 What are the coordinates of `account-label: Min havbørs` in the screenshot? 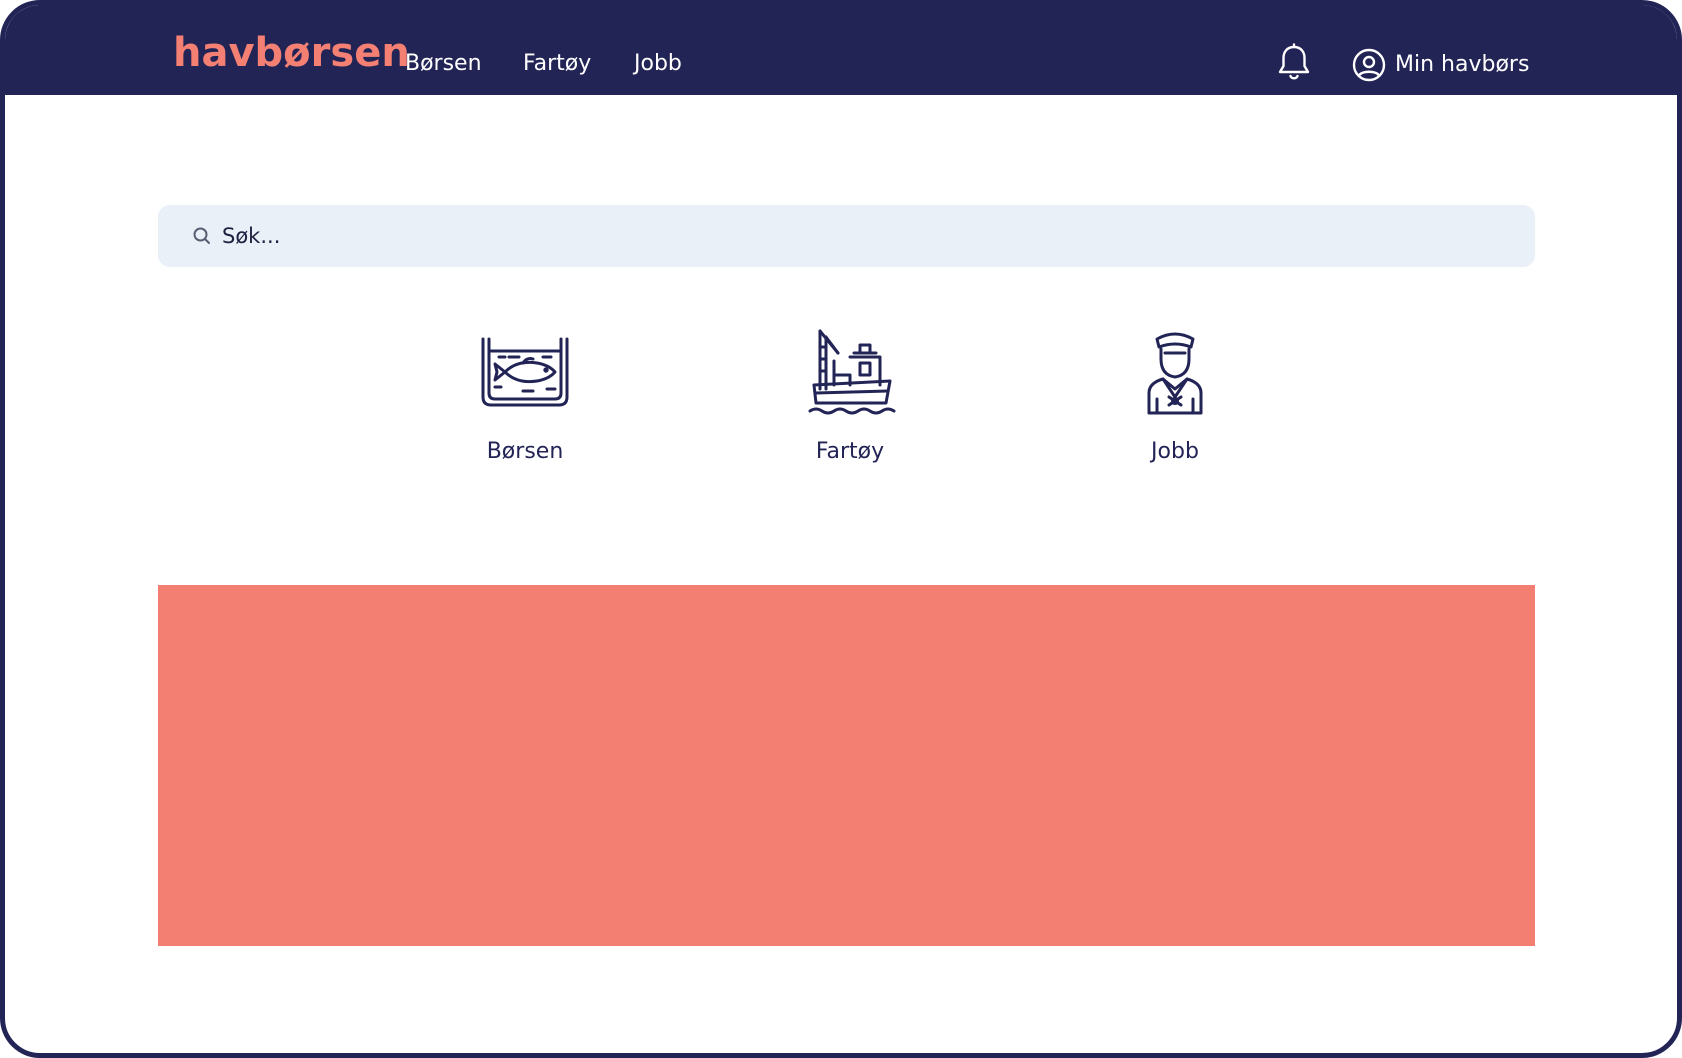 It's located at (1462, 64).